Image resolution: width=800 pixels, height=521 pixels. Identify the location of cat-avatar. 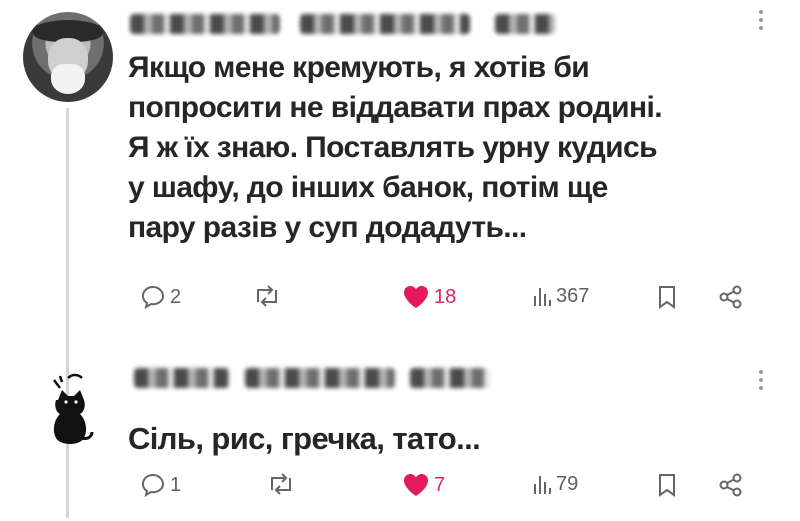
(71, 410).